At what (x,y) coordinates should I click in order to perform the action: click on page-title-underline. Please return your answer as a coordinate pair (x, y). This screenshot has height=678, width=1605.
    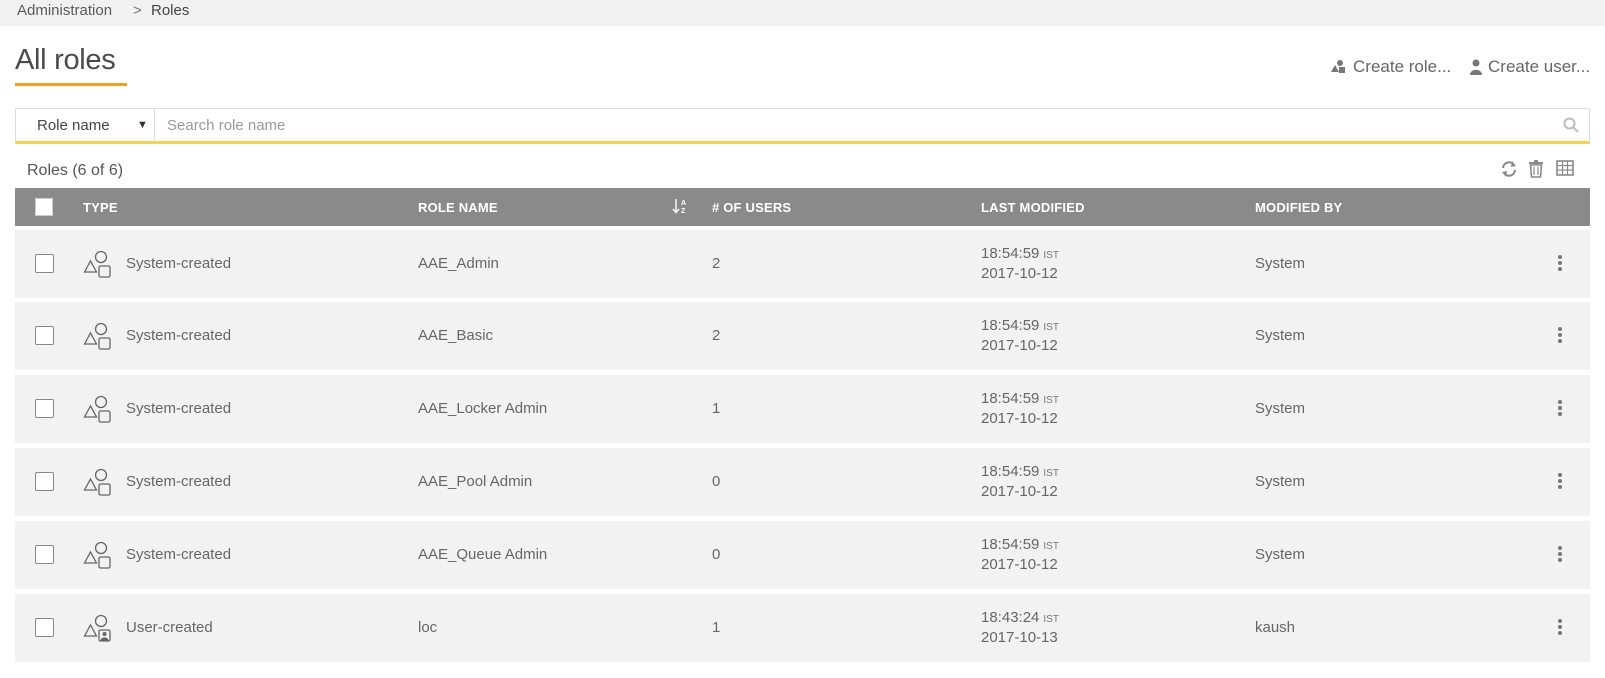
    Looking at the image, I should click on (71, 84).